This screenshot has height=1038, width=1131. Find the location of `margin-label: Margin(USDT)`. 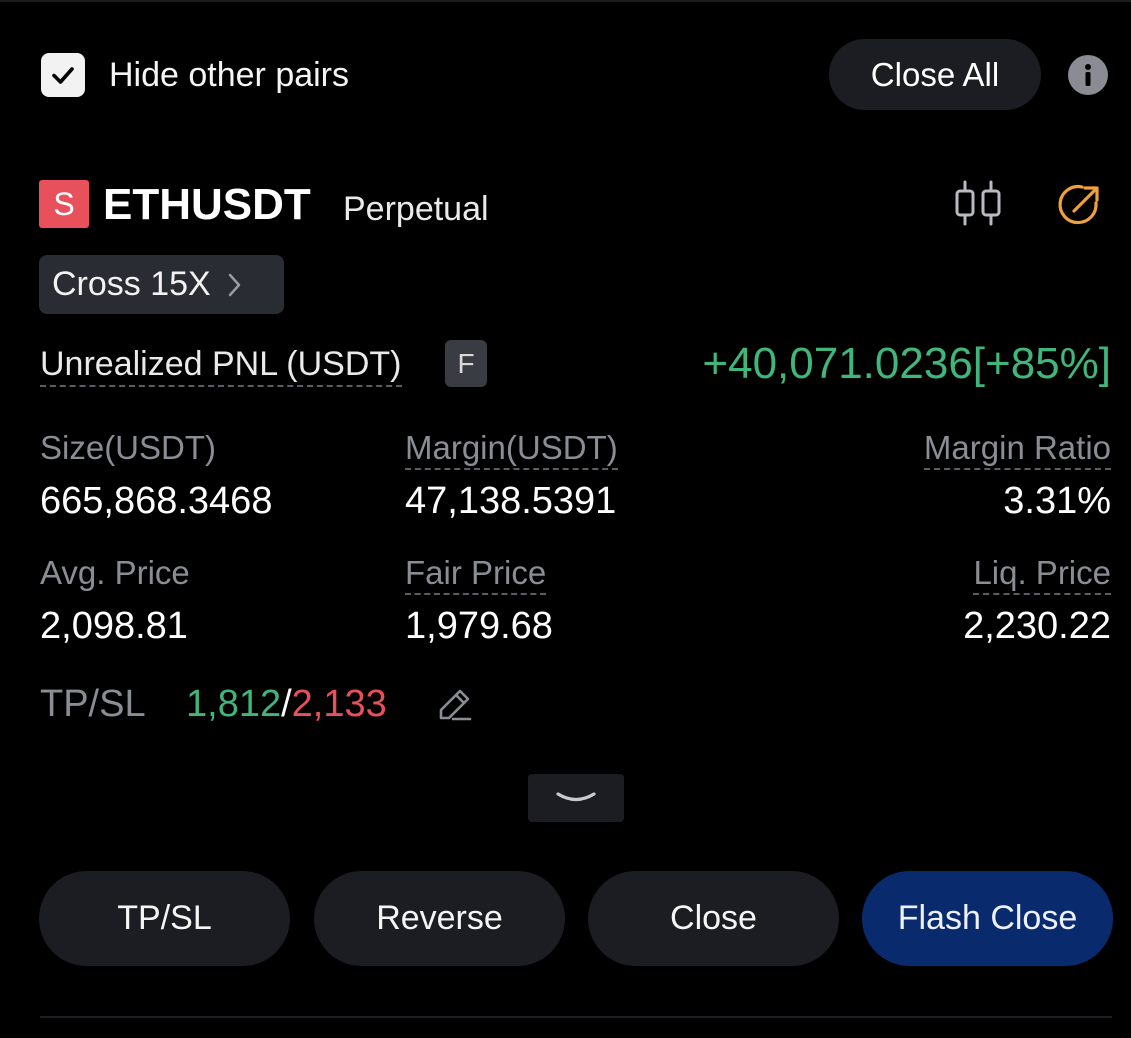

margin-label: Margin(USDT) is located at coordinates (511, 449).